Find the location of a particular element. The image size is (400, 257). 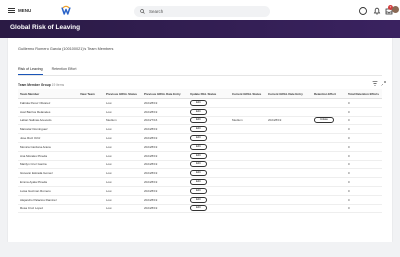

tab-bar: Risk of Leaving Retention Effort is located at coordinates (47, 71).